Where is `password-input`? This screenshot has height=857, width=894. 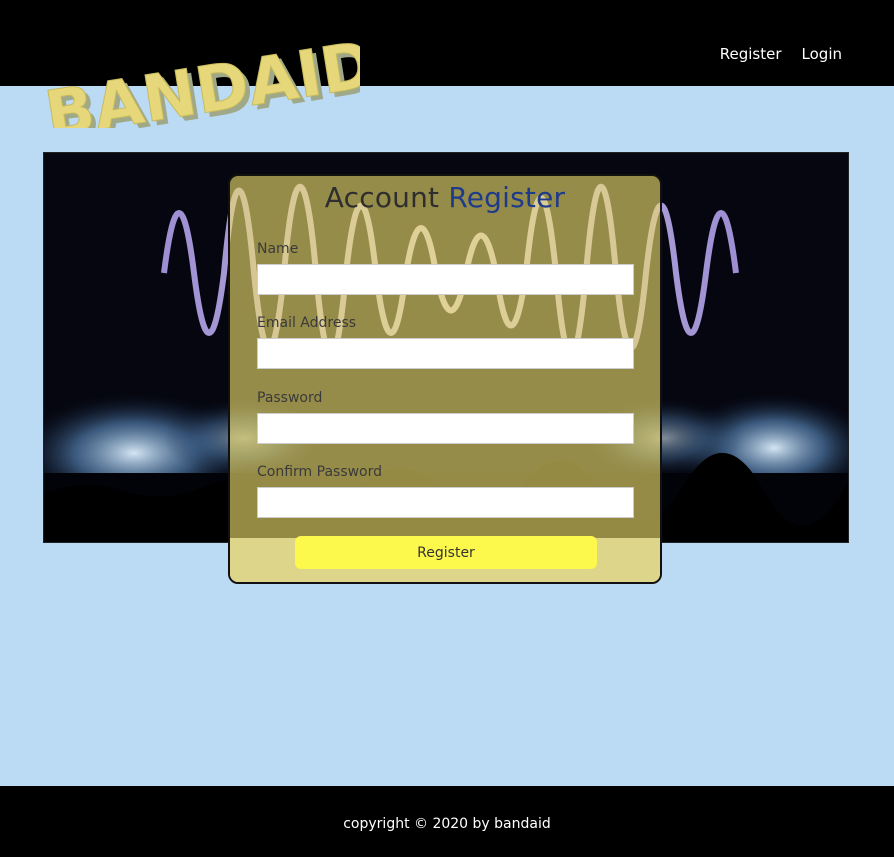 password-input is located at coordinates (445, 428).